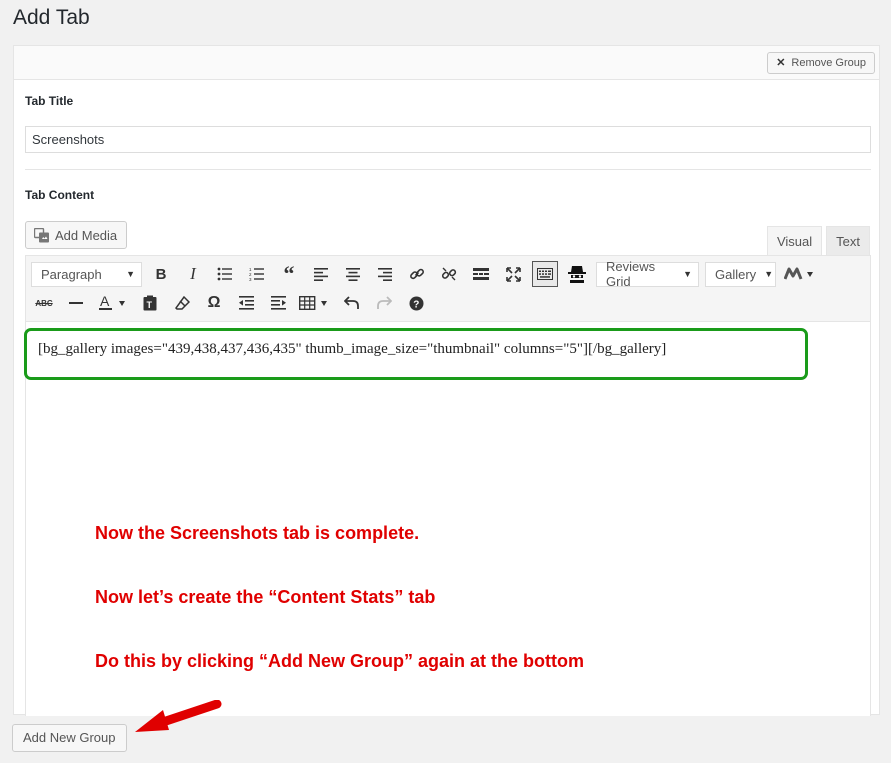 The width and height of the screenshot is (891, 763). I want to click on spy-icon, so click(577, 274).